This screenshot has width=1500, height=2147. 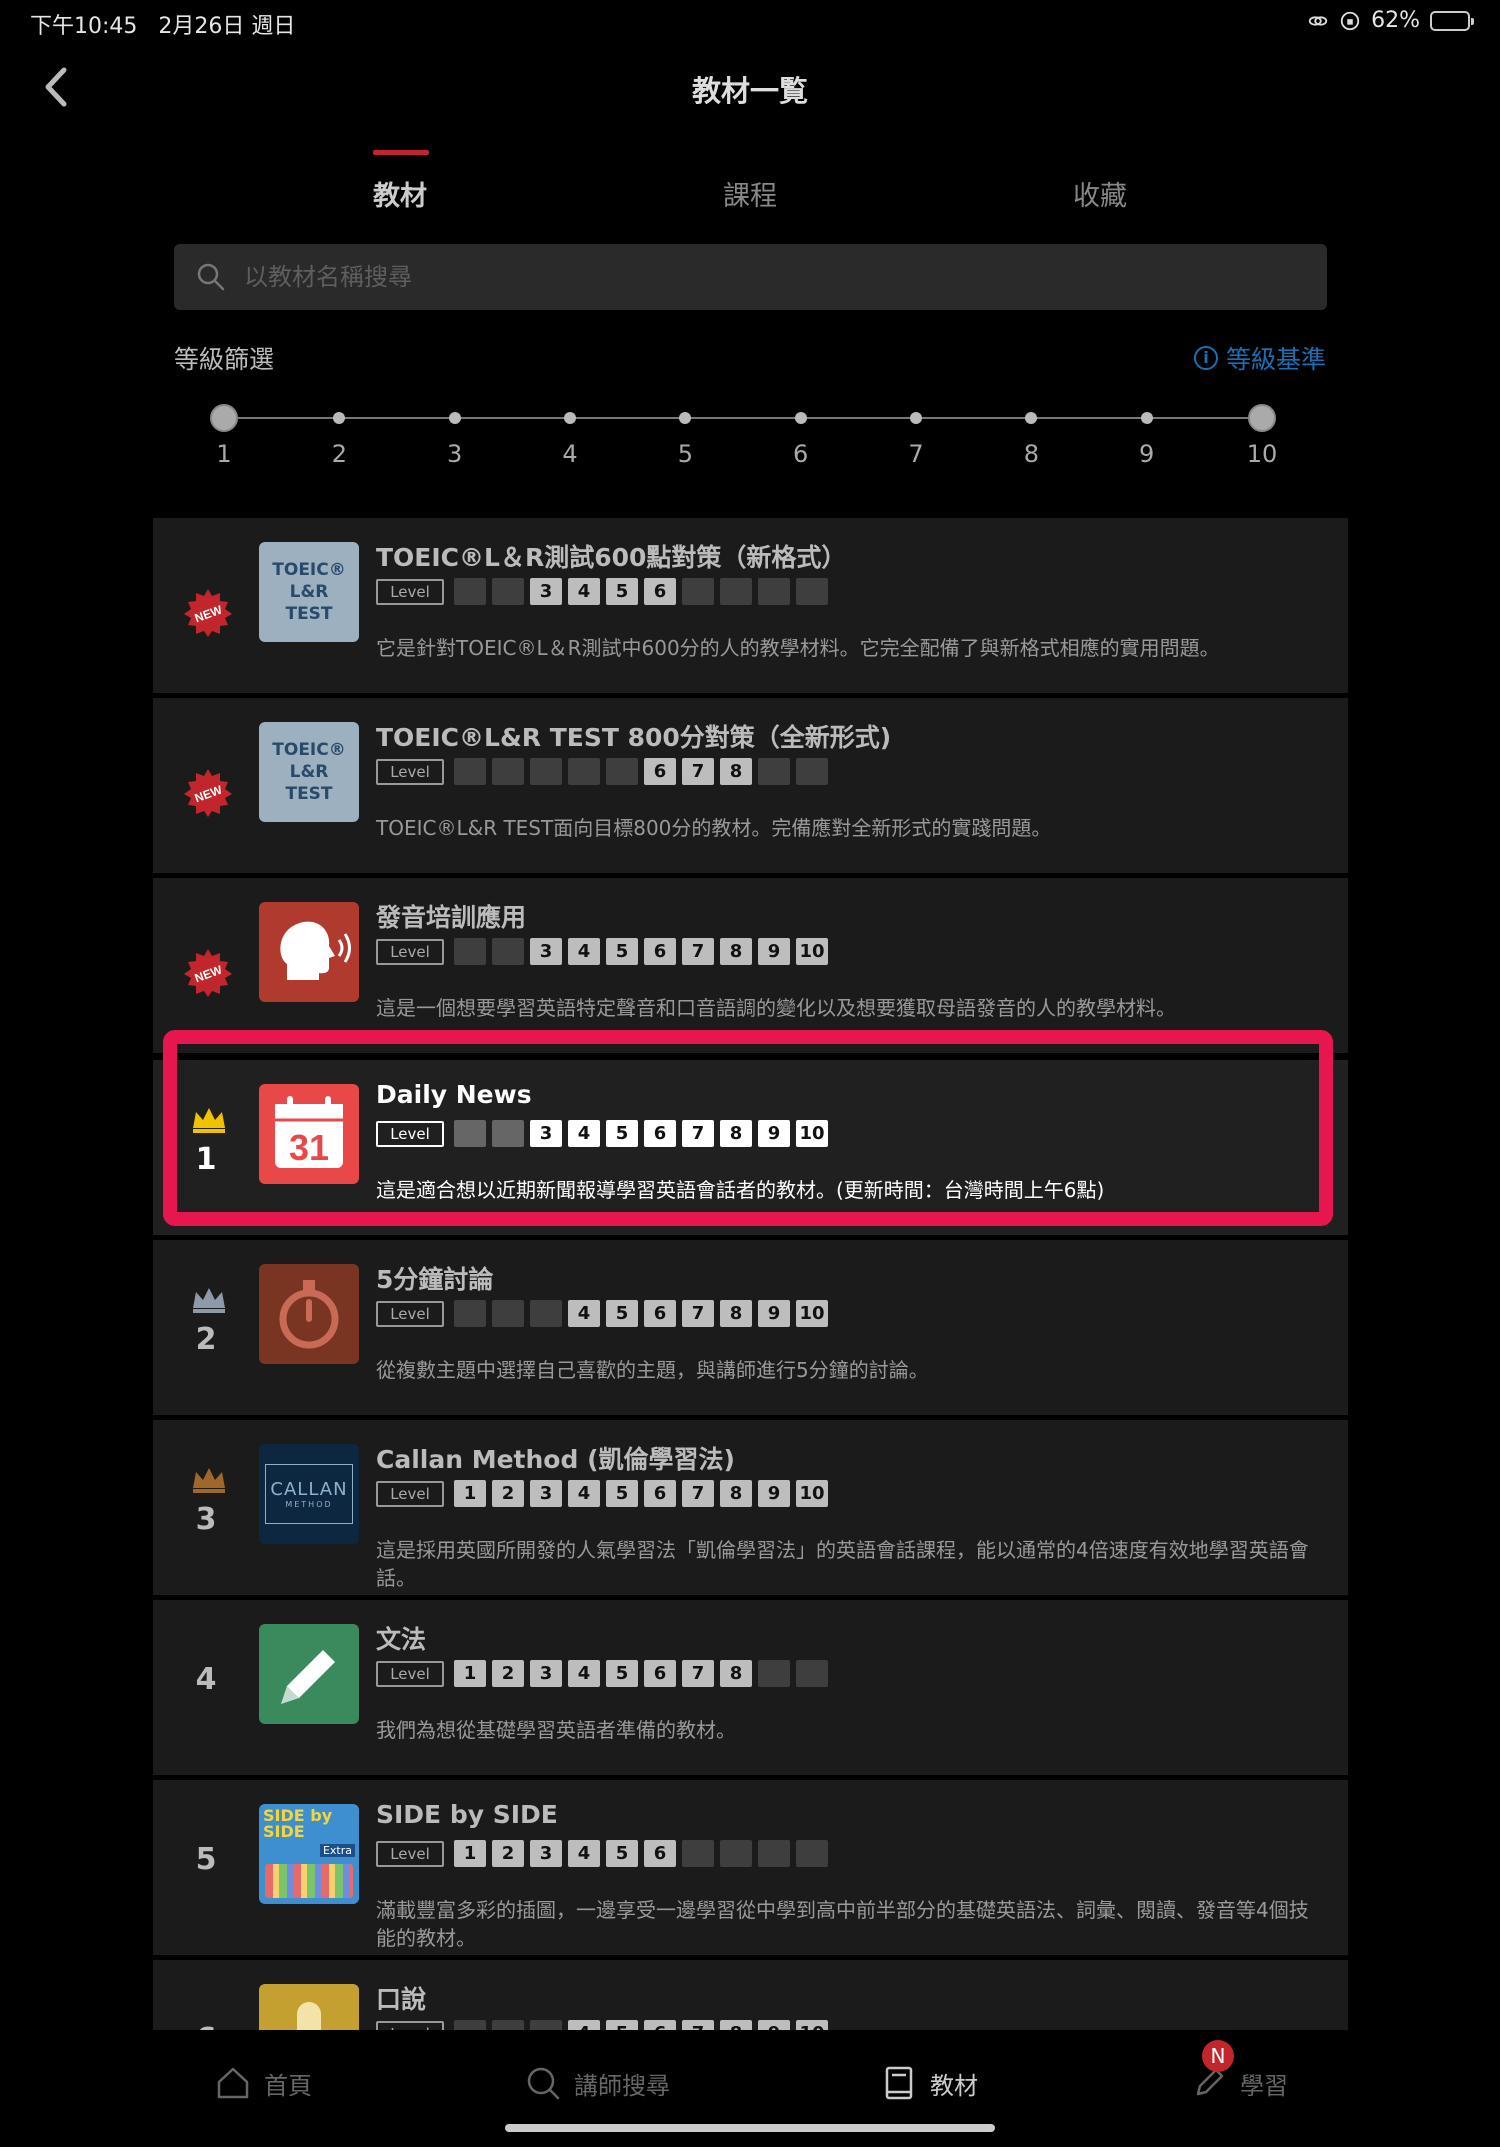 What do you see at coordinates (298, 1823) in the screenshot?
I see `side-by-side-logo: SIDE by SIDE` at bounding box center [298, 1823].